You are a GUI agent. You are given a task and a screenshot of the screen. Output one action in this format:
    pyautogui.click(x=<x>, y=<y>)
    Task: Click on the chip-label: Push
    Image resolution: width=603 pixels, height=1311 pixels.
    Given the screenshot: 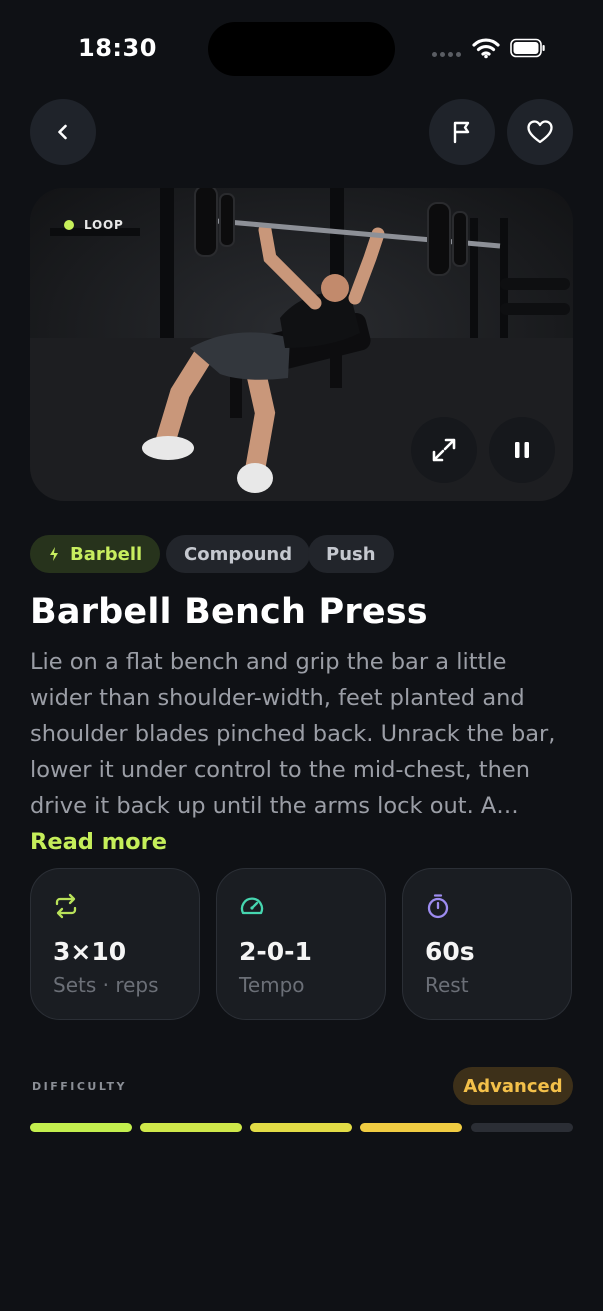 What is the action you would take?
    pyautogui.click(x=351, y=554)
    